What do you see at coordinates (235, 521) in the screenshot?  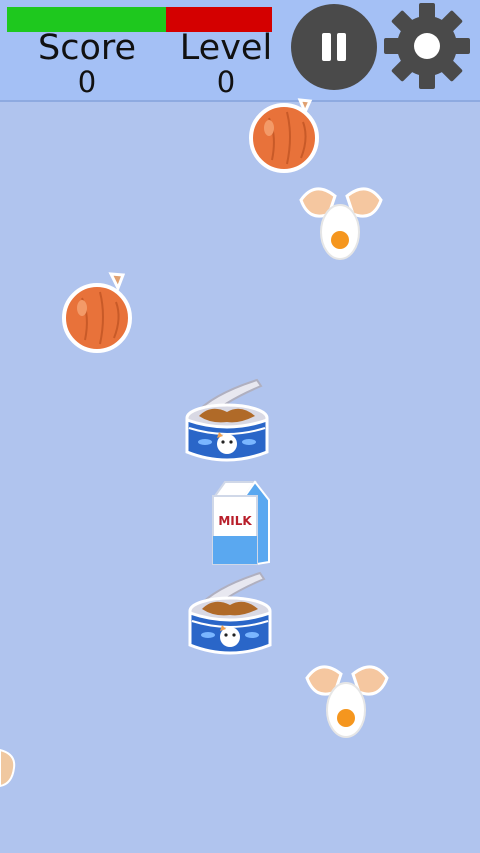 I see `milk-label: MILK` at bounding box center [235, 521].